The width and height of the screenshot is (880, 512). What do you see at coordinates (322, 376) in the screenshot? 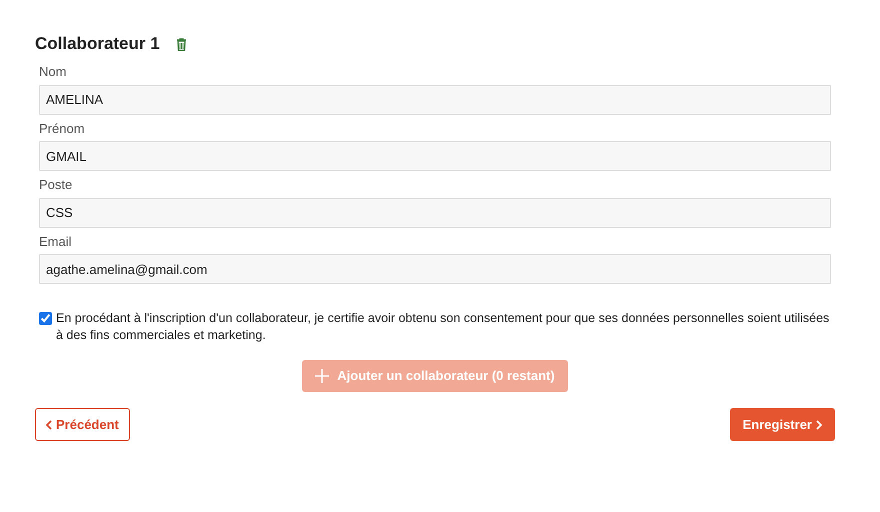
I see `plus-icon` at bounding box center [322, 376].